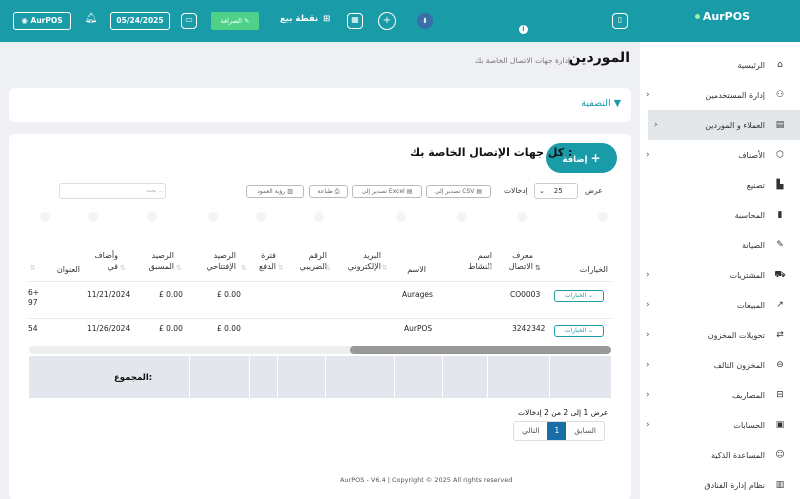 The image size is (800, 499). I want to click on factory-icon: ▙, so click(780, 185).